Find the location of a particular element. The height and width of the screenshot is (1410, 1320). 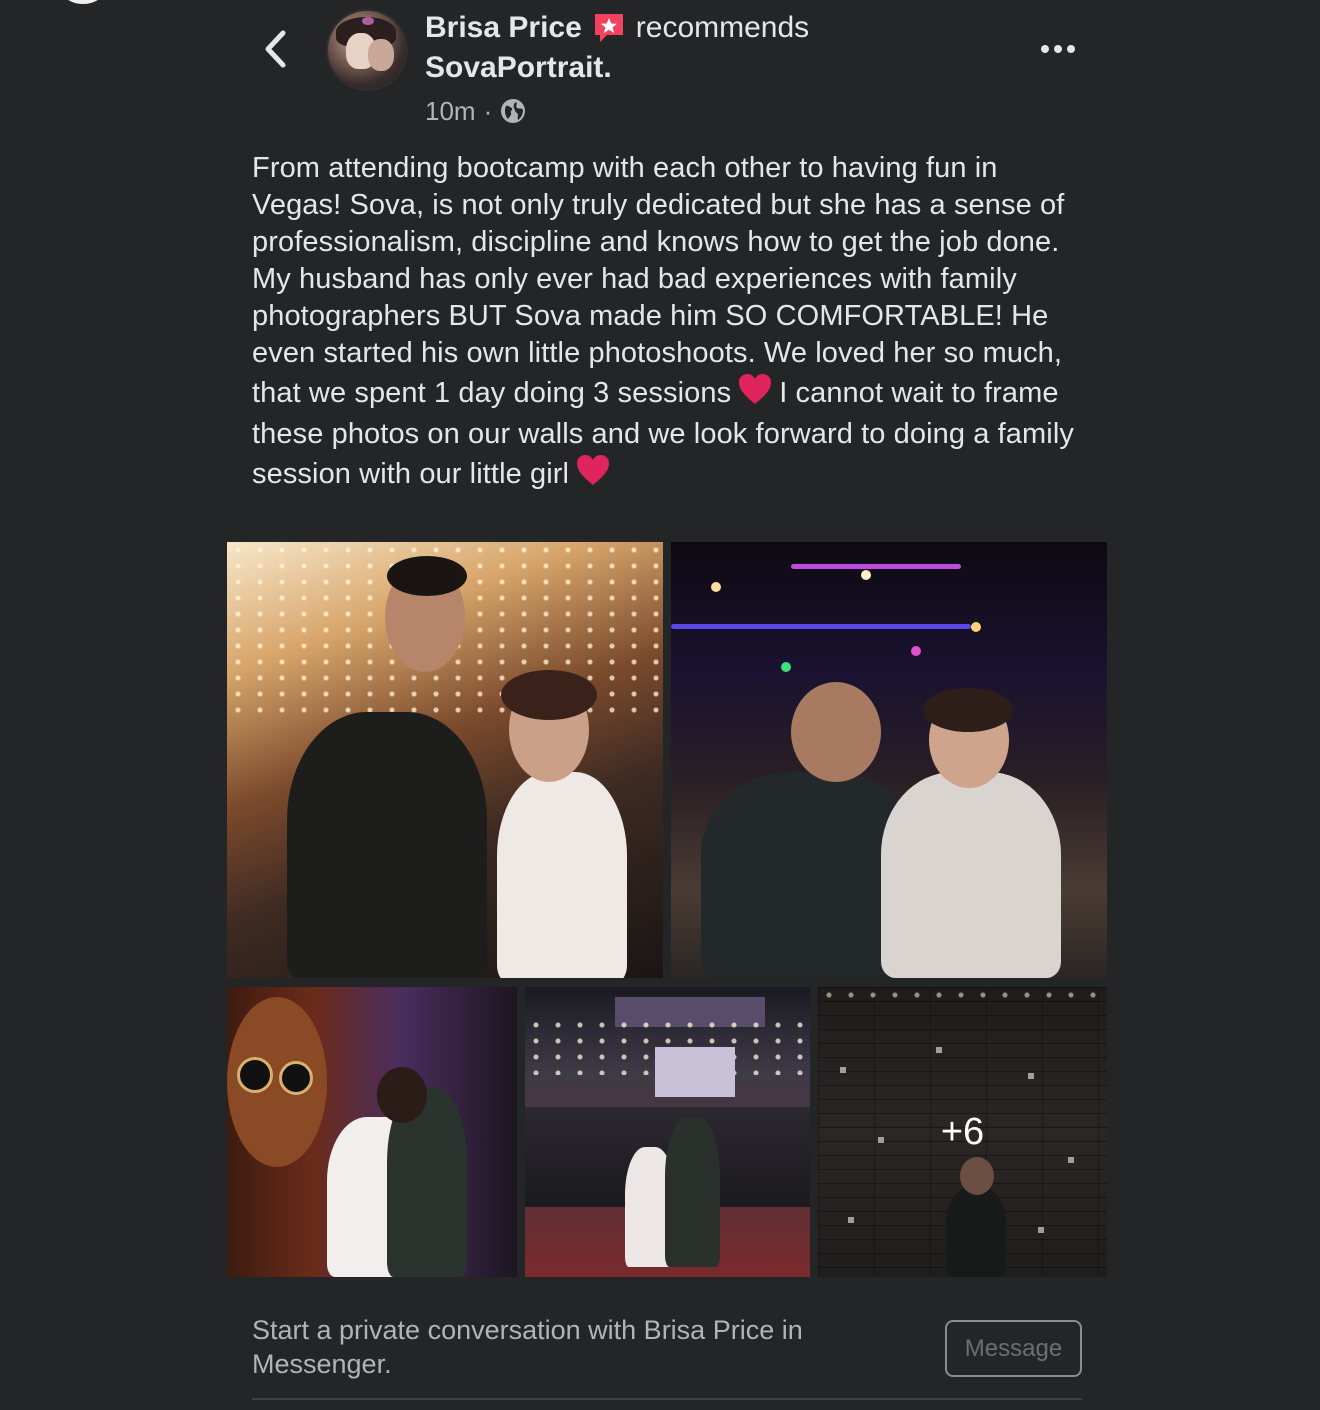

chevron-left-icon is located at coordinates (275, 49).